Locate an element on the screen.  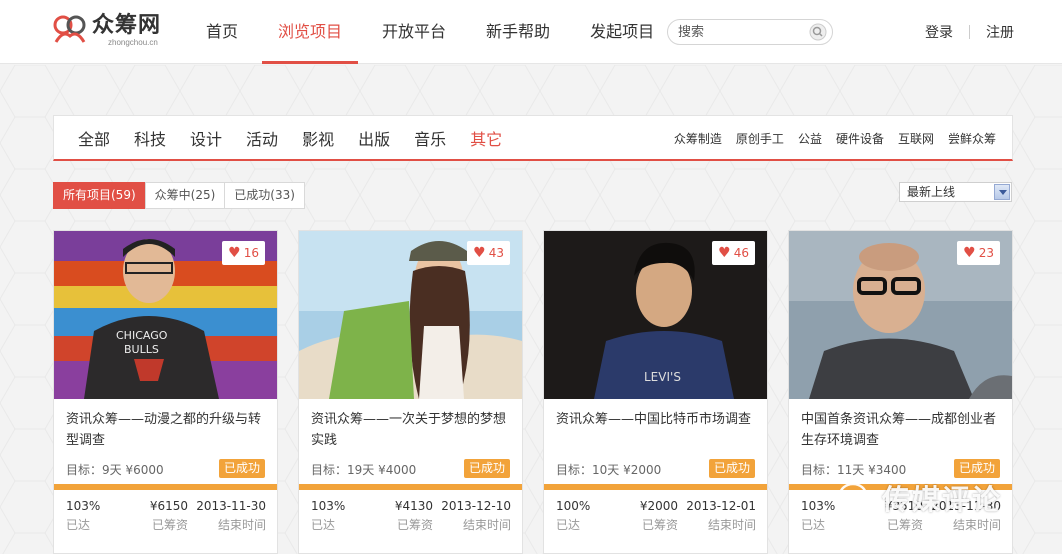
stat-raised: ¥4130 已筹资 is located at coordinates (405, 516).